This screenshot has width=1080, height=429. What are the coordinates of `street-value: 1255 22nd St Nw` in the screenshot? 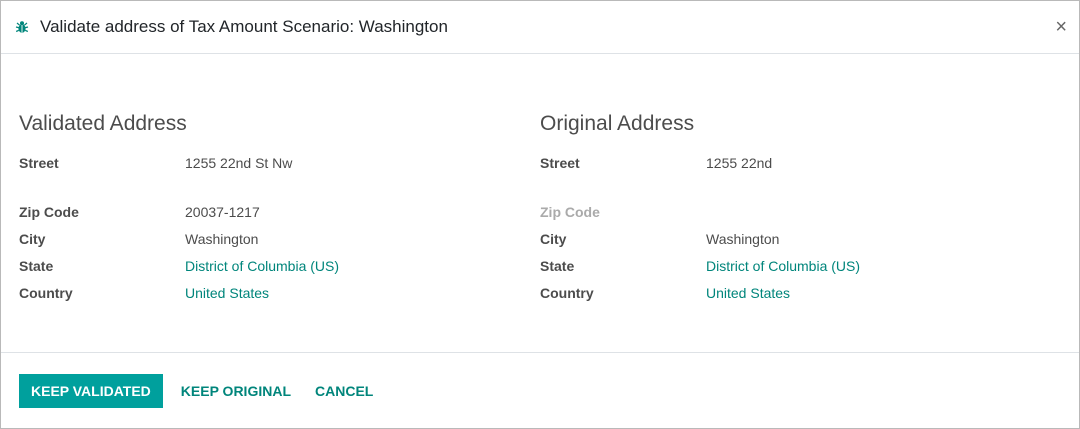 It's located at (239, 162).